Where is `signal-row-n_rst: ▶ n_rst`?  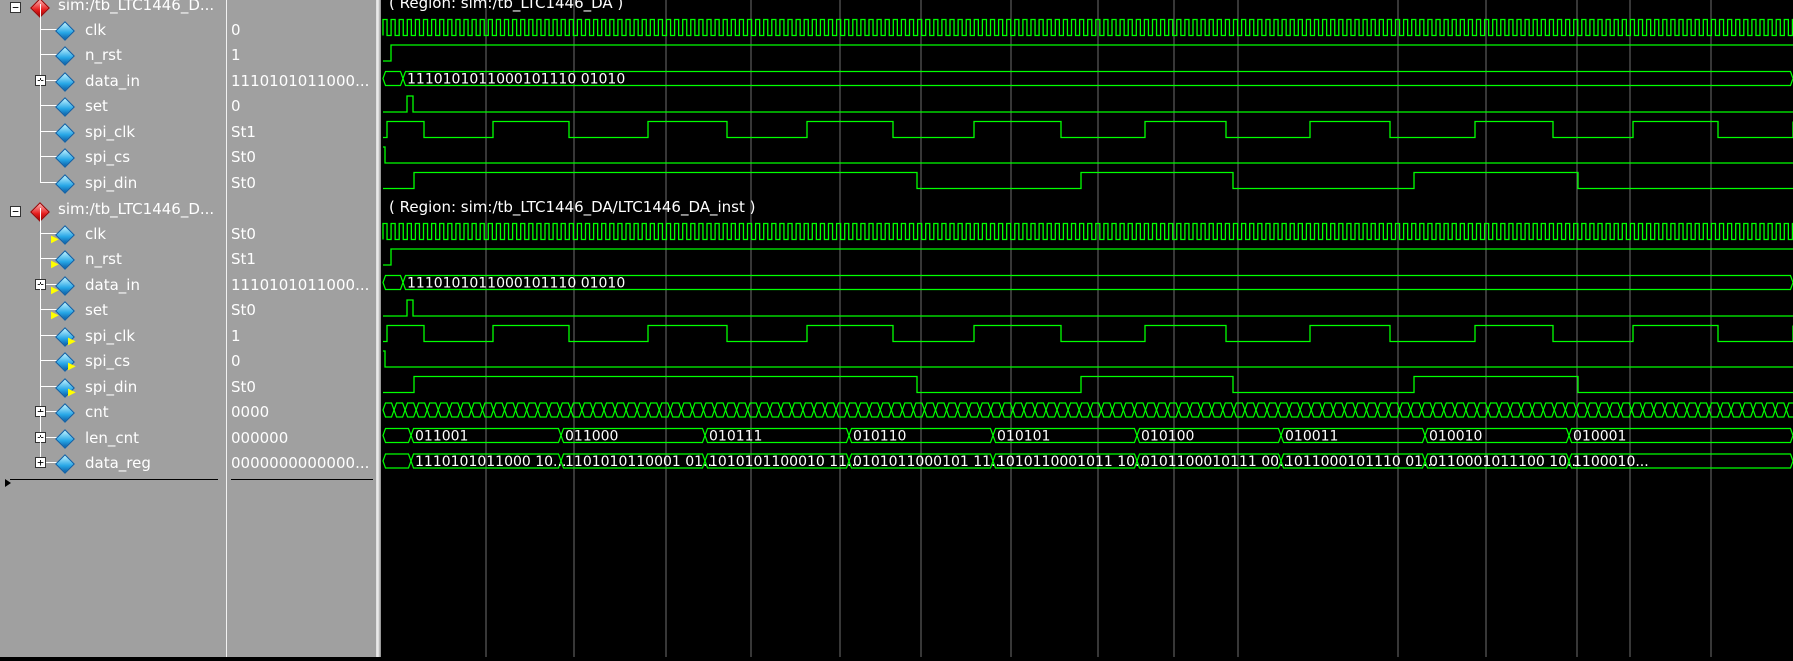
signal-row-n_rst: ▶ n_rst is located at coordinates (113, 252).